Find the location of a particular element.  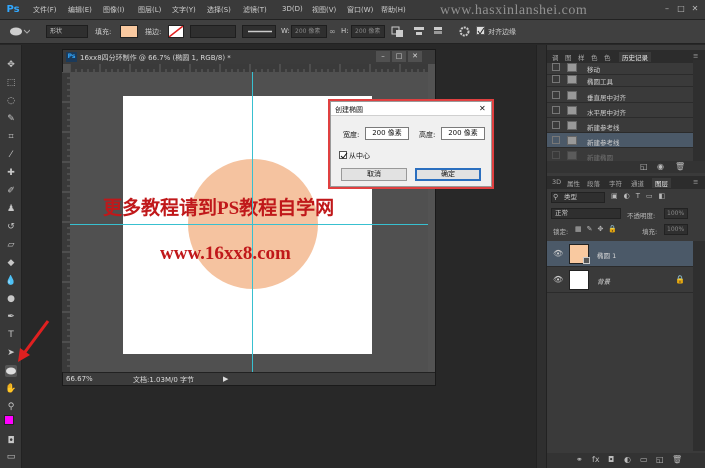

layer-filter-select: 类型 is located at coordinates (578, 197).